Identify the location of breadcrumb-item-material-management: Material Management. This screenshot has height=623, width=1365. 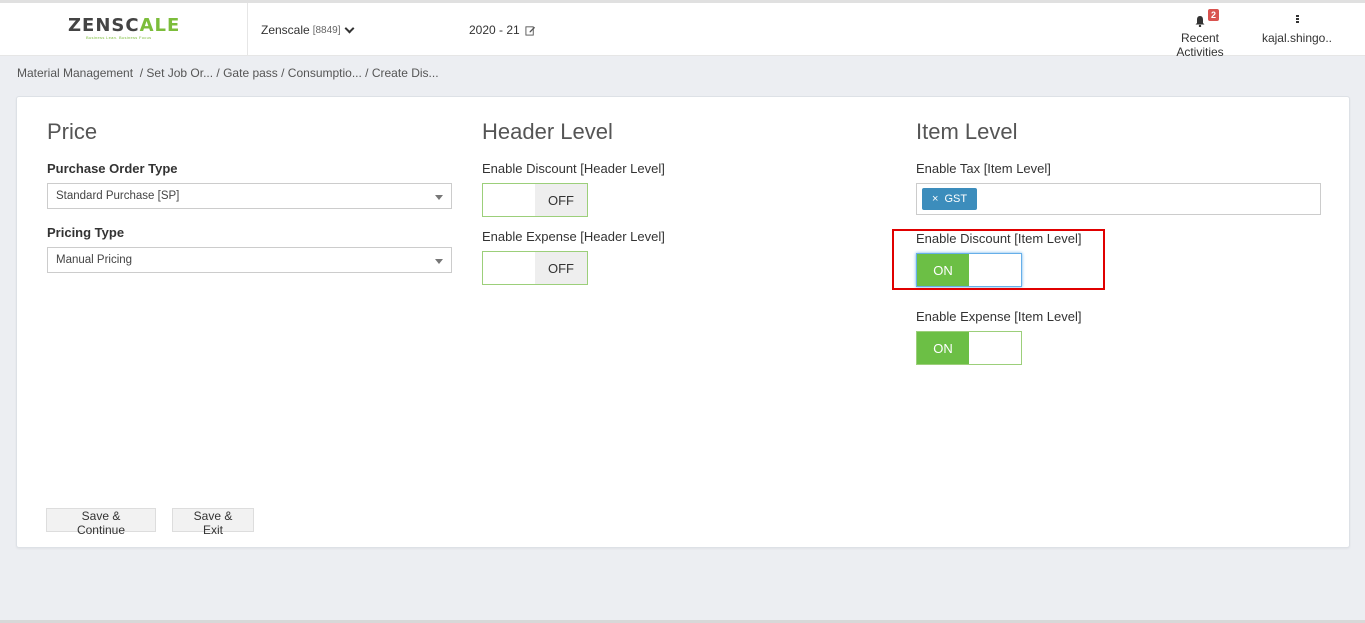
(76, 73).